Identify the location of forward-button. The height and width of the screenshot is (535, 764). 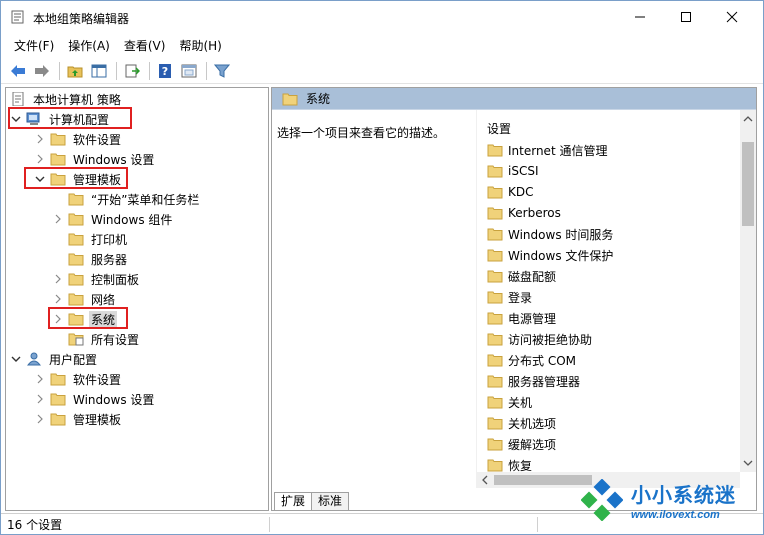
(42, 71).